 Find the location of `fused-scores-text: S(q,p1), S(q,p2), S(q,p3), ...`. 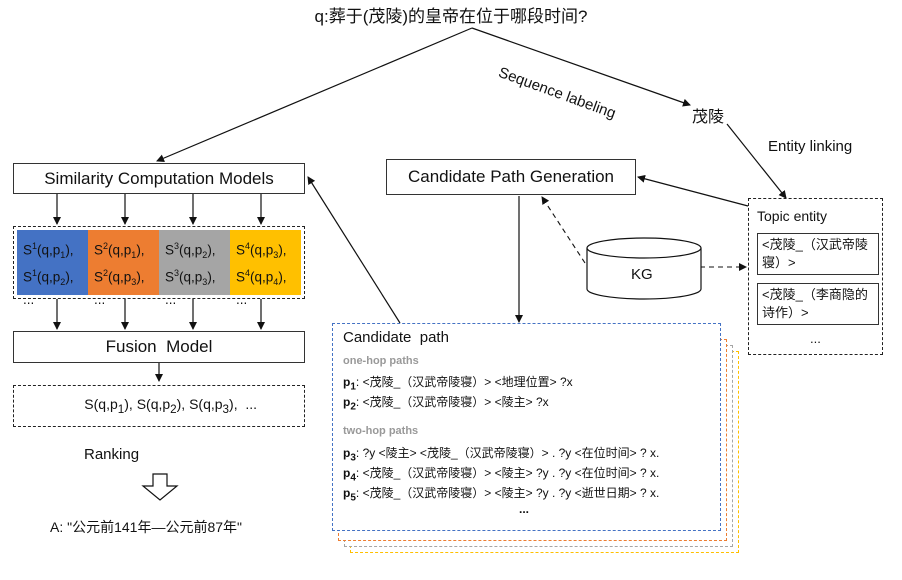

fused-scores-text: S(q,p1), S(q,p2), S(q,p3), ... is located at coordinates (171, 406).